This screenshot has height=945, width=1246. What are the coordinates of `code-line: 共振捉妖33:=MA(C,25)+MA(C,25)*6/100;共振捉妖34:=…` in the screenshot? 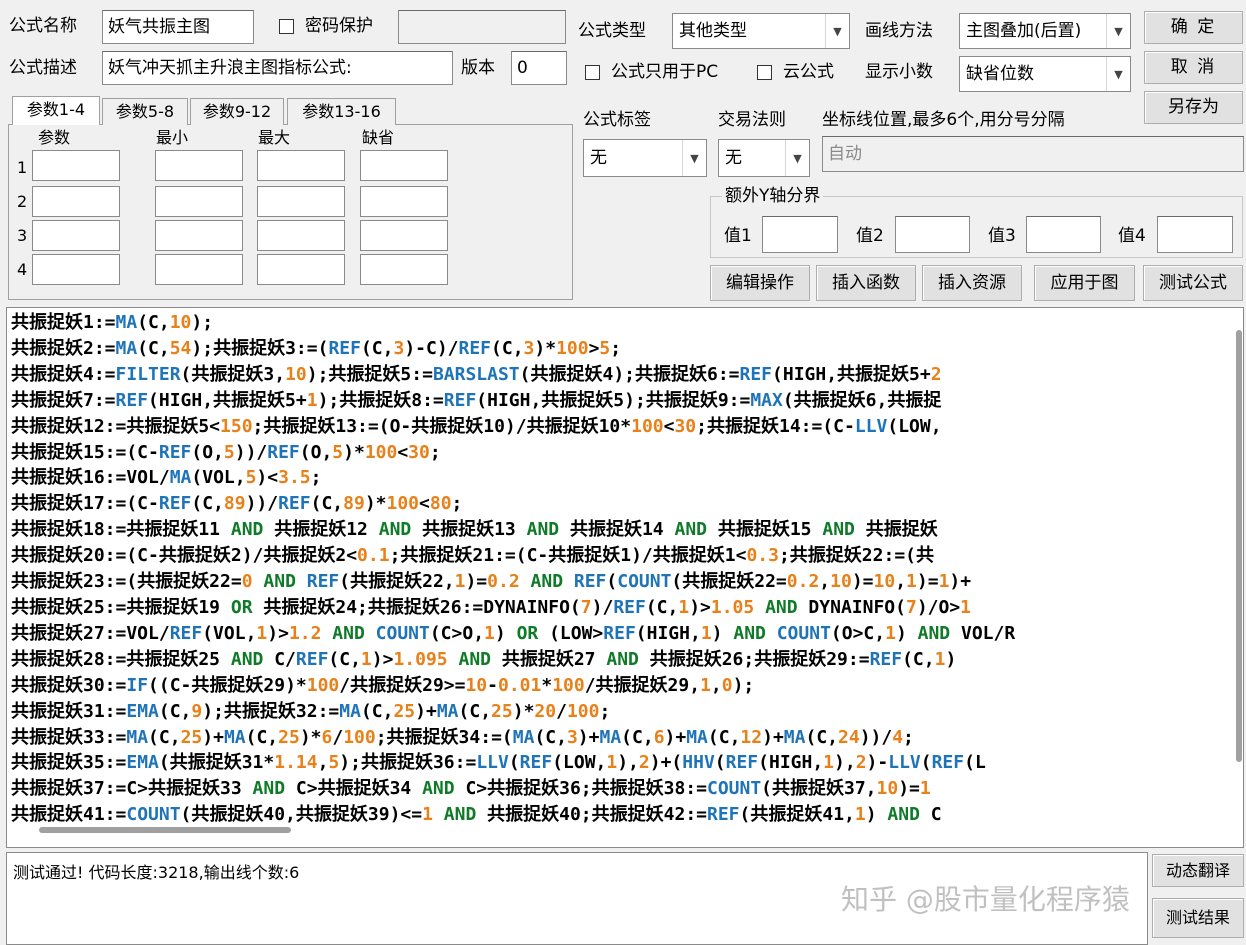 It's located at (513, 738).